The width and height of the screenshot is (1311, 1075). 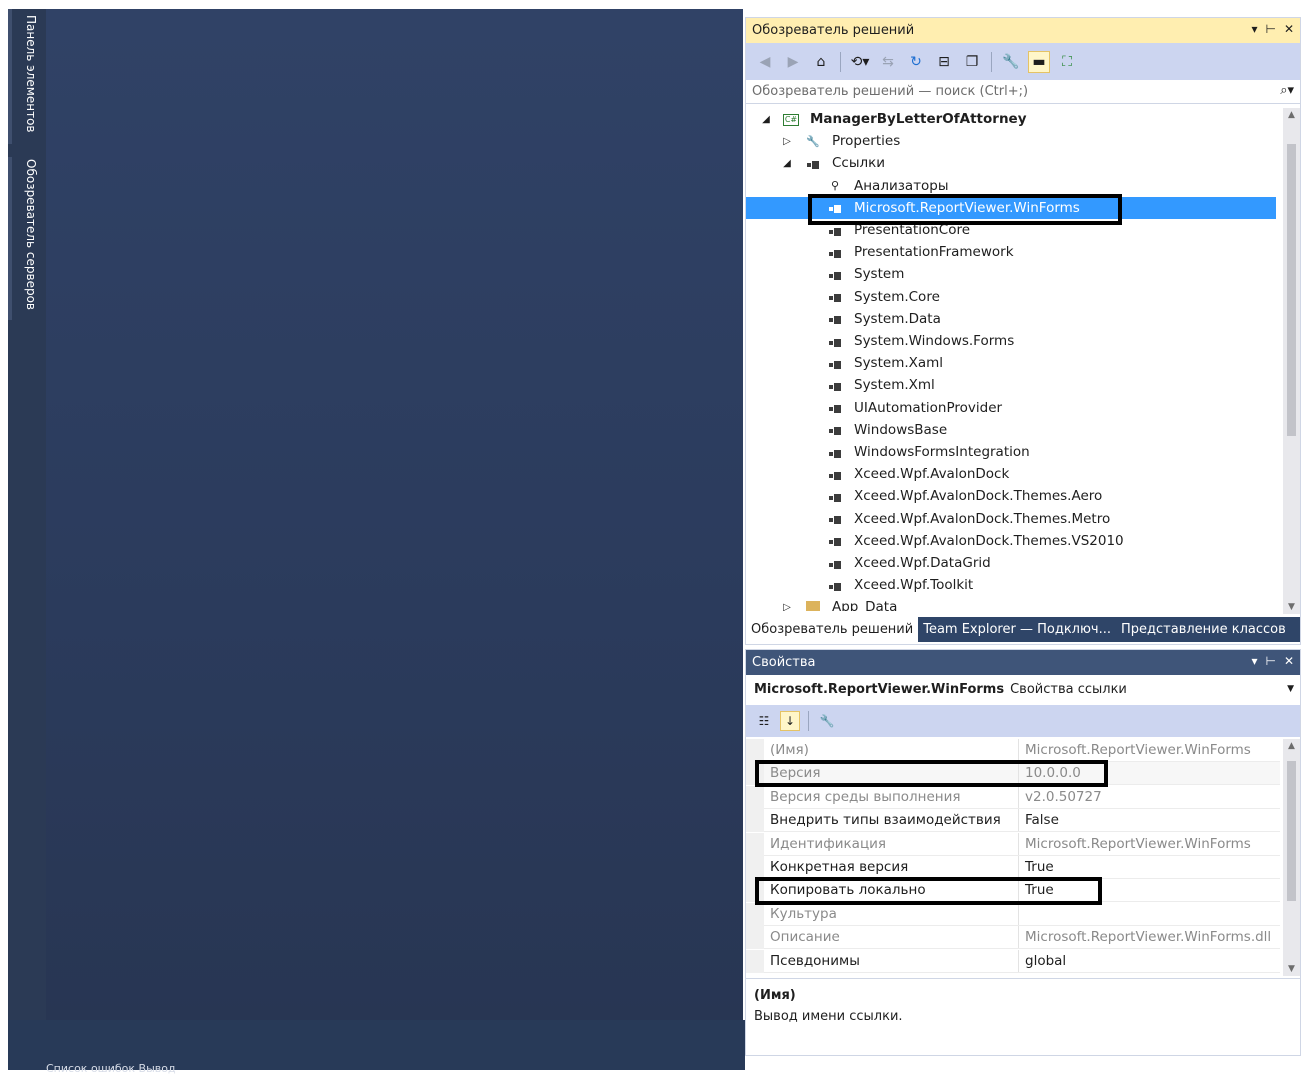 What do you see at coordinates (1011, 119) in the screenshot?
I see `tree-item: ◢ C# ManagerByLetterOfAttorney` at bounding box center [1011, 119].